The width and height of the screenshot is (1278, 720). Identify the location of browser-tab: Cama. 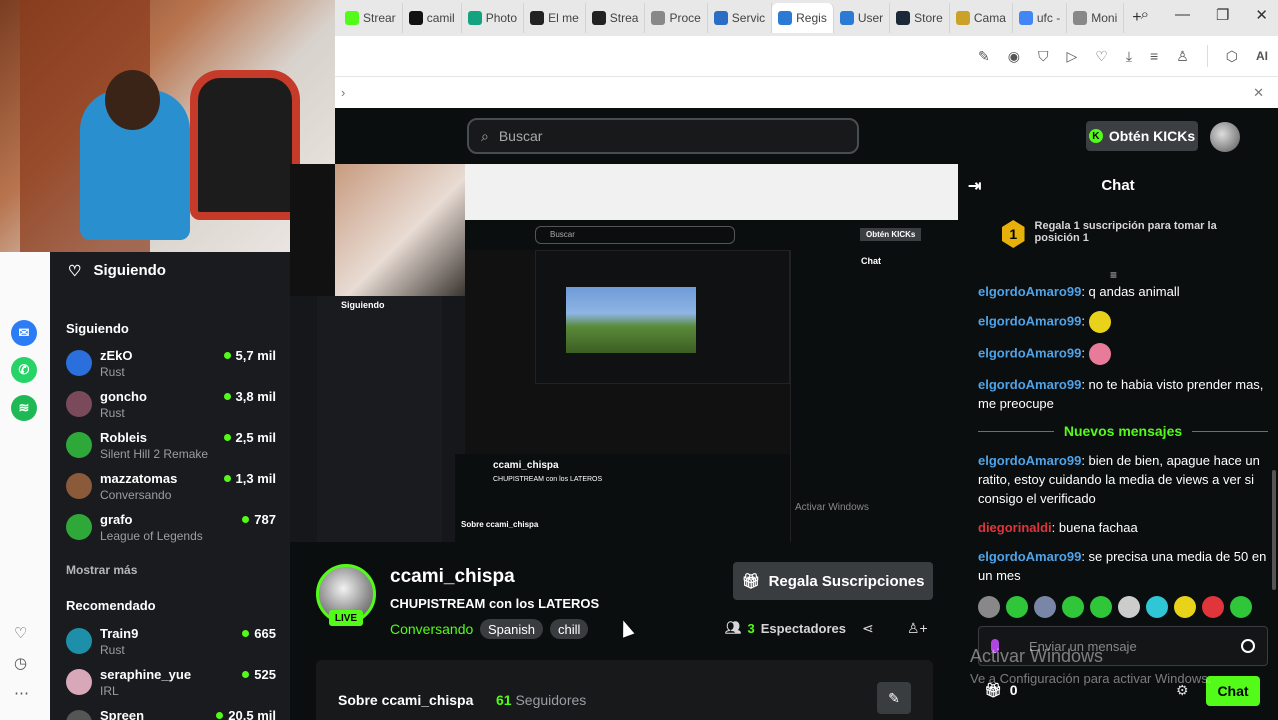
(981, 18).